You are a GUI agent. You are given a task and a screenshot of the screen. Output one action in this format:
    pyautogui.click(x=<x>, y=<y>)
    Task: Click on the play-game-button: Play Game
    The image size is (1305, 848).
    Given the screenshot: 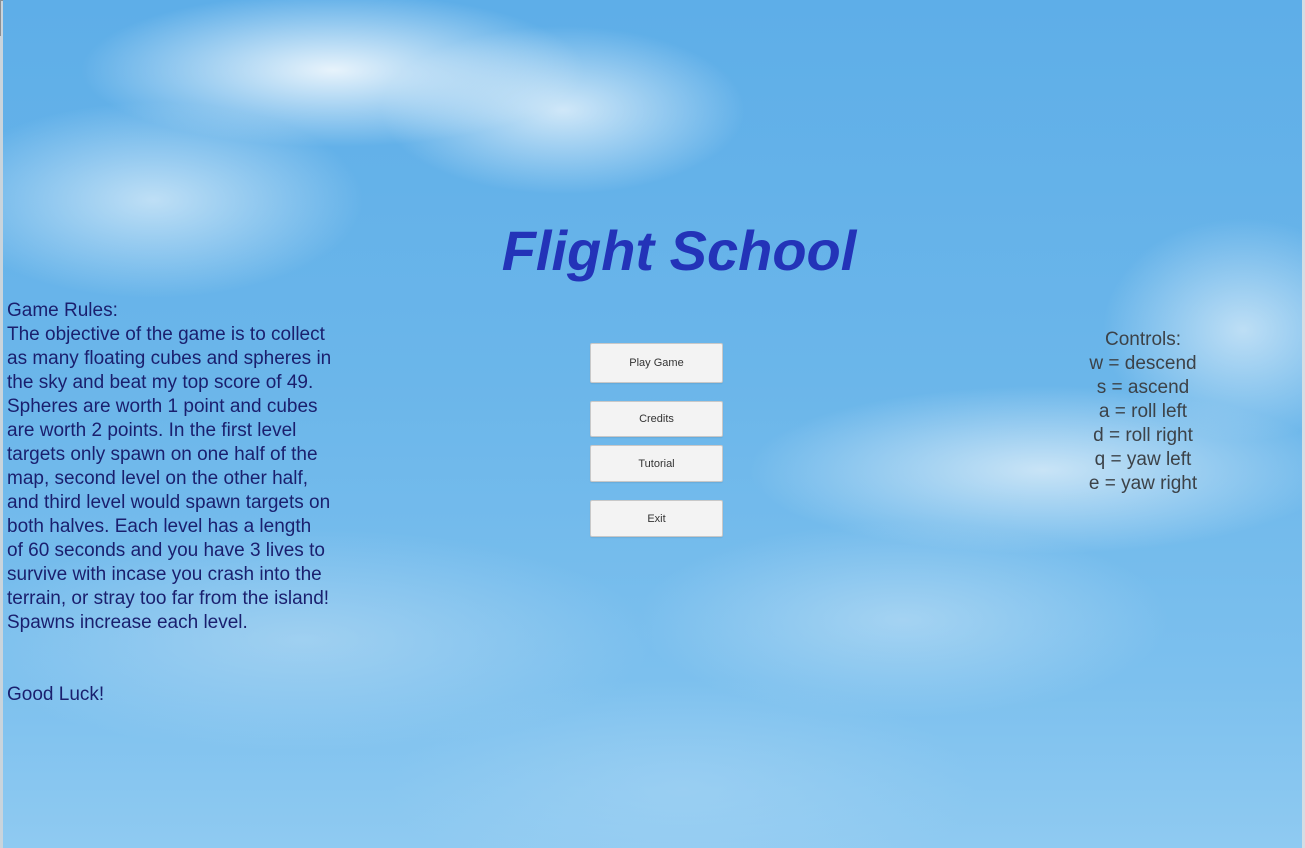 What is the action you would take?
    pyautogui.click(x=656, y=363)
    